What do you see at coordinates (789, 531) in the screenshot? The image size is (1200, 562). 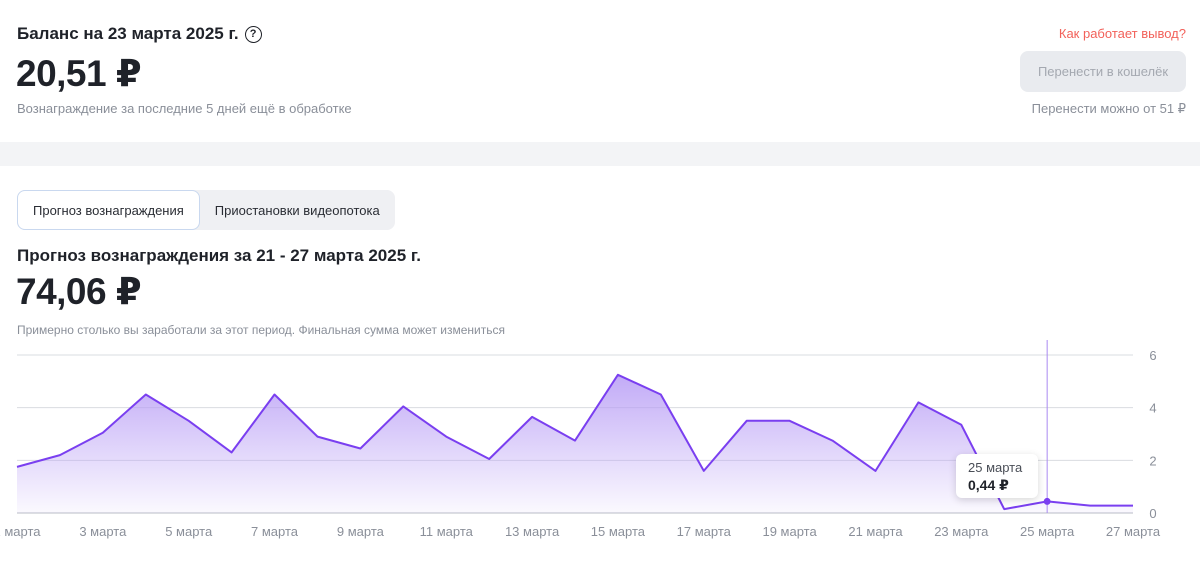 I see `x-tick-label: 19 марта` at bounding box center [789, 531].